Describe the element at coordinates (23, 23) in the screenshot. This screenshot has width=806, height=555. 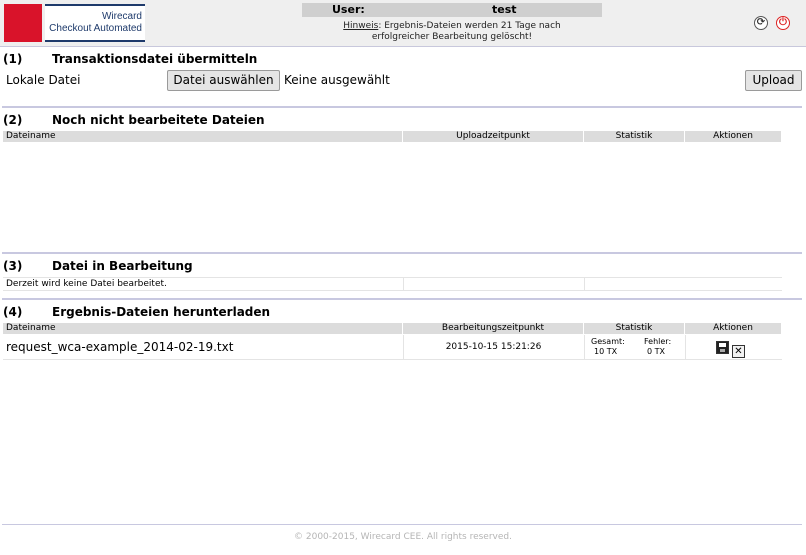
I see `logo-mark` at that location.